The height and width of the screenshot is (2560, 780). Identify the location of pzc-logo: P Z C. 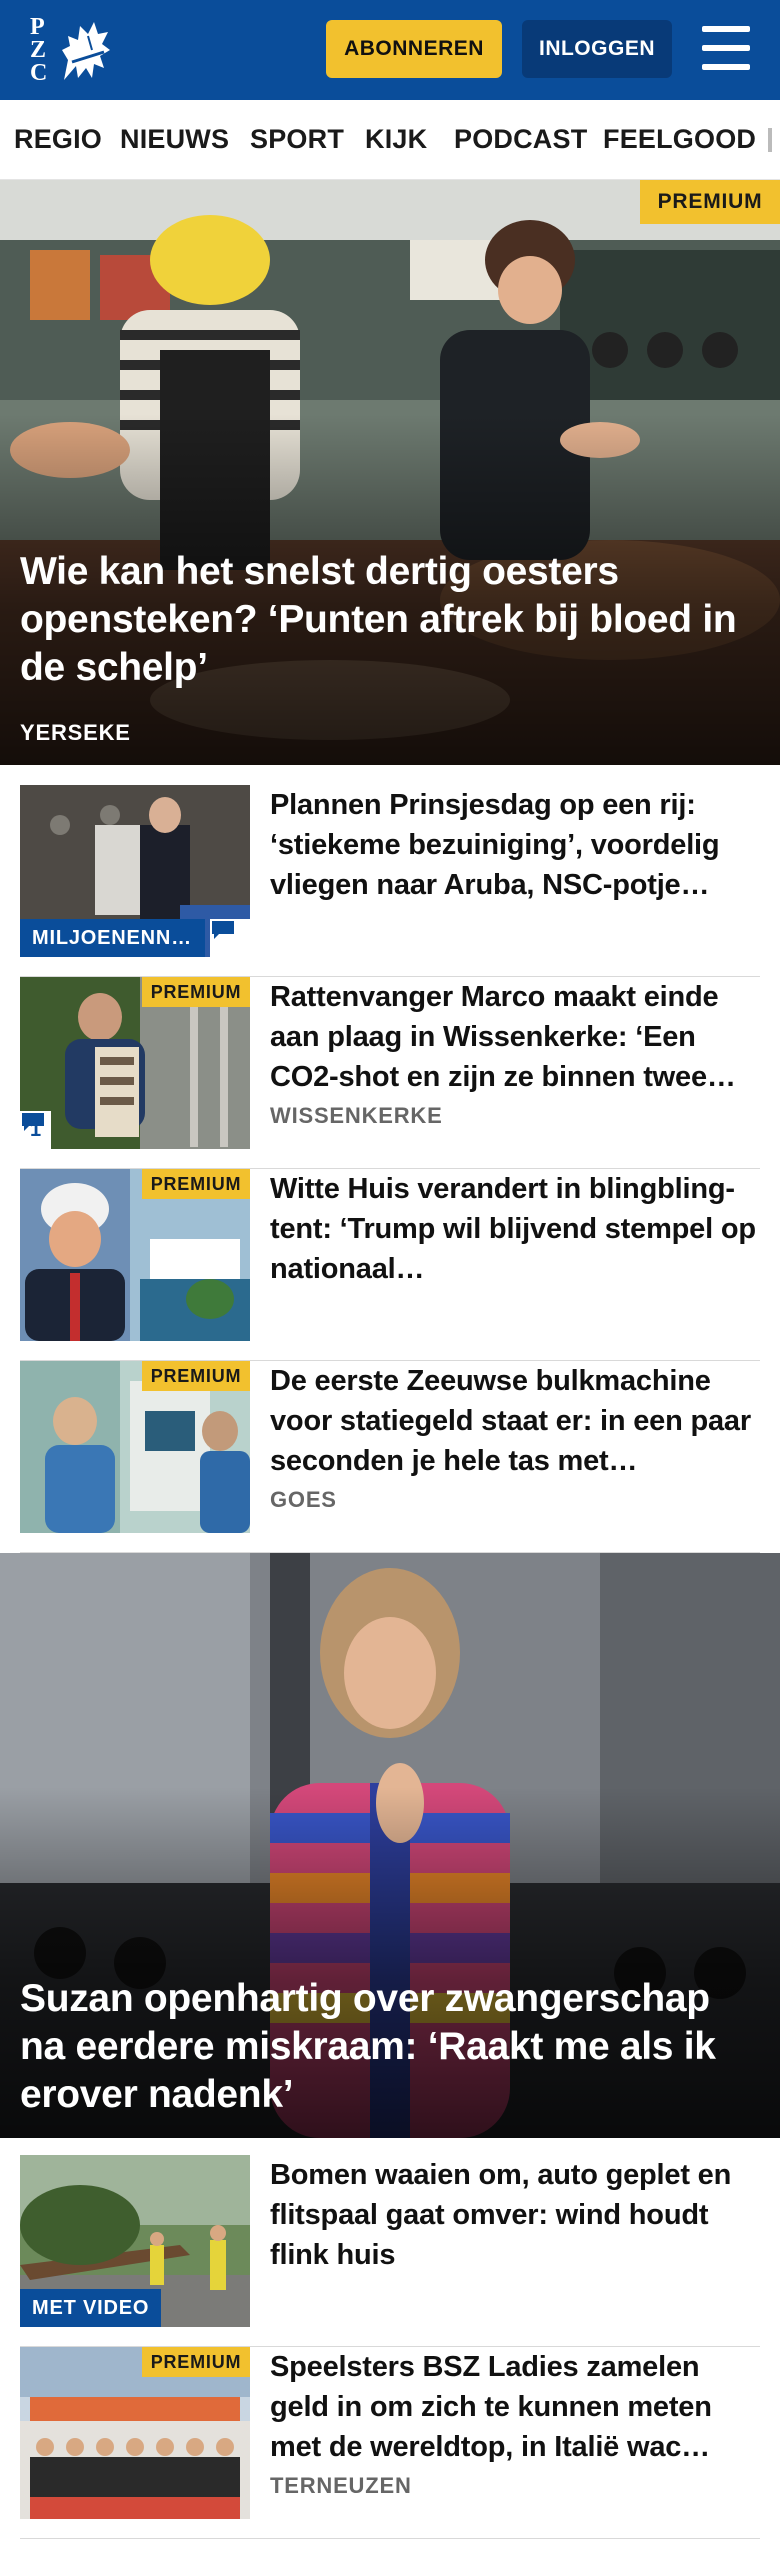
(72, 50).